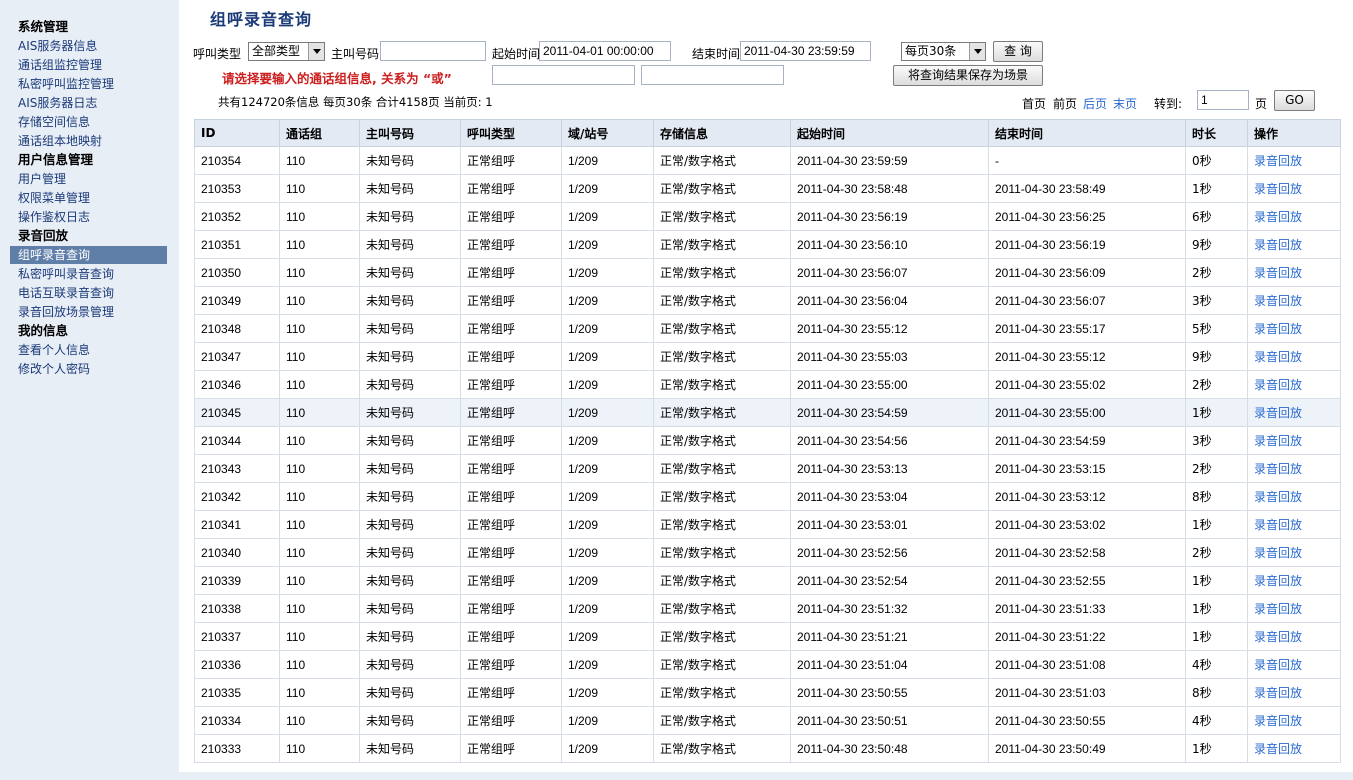 This screenshot has width=1353, height=780. What do you see at coordinates (60, 65) in the screenshot?
I see `sidebar-item-talkgroup-monitor: 通话组监控管理` at bounding box center [60, 65].